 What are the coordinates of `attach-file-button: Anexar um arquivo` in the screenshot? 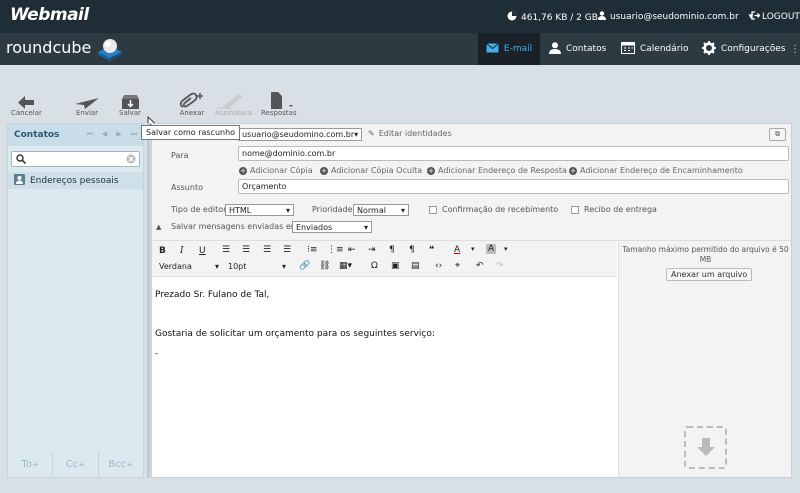 It's located at (709, 274).